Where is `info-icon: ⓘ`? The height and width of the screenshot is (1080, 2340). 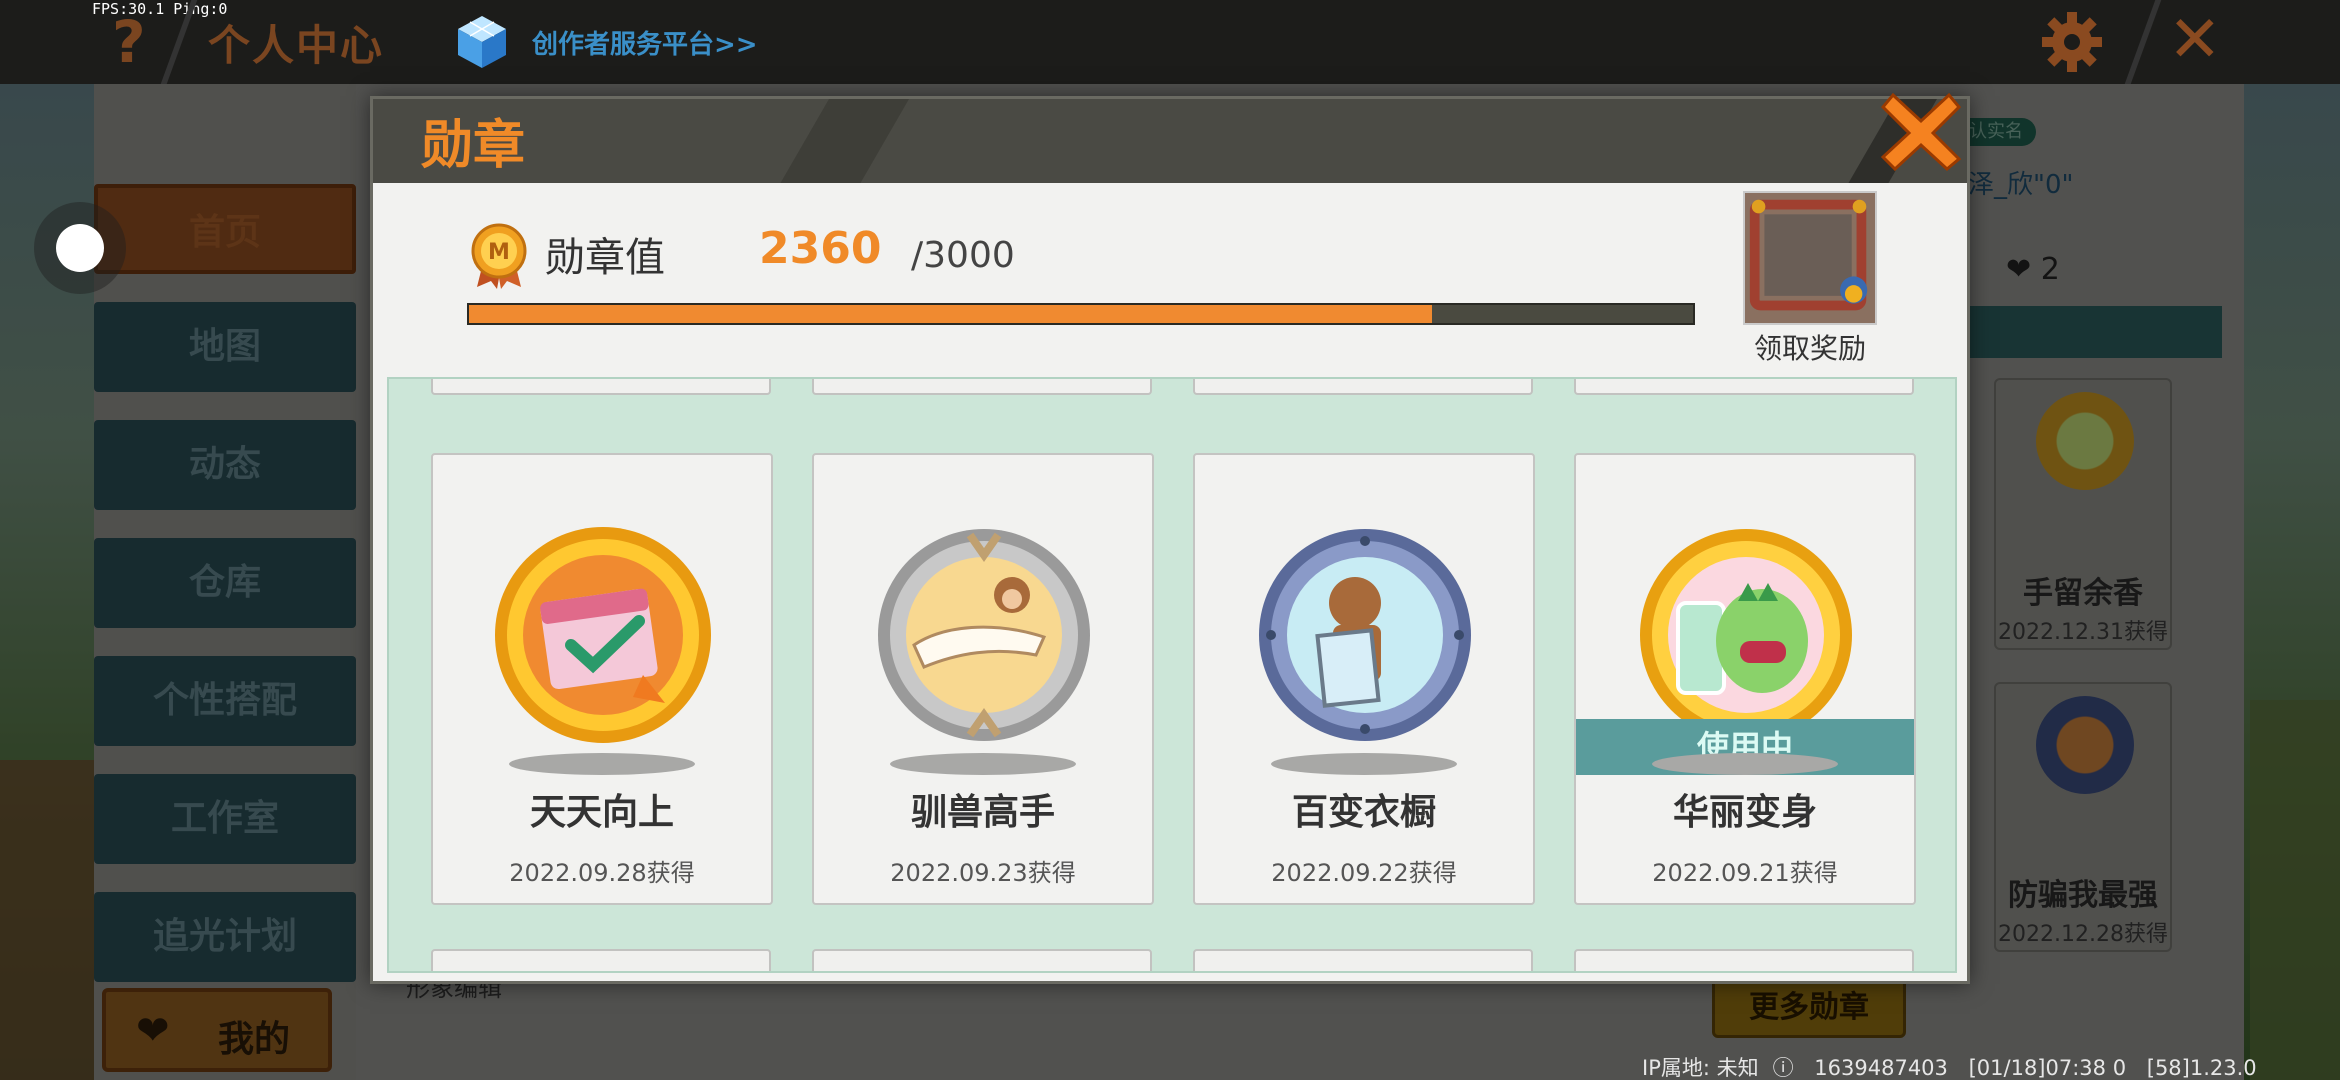
info-icon: ⓘ is located at coordinates (1783, 1068).